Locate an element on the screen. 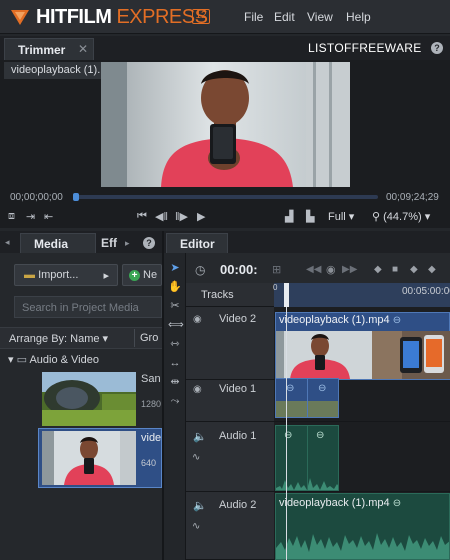 The height and width of the screenshot is (560, 450). roll-tool-icon: ⇹ is located at coordinates (175, 382).